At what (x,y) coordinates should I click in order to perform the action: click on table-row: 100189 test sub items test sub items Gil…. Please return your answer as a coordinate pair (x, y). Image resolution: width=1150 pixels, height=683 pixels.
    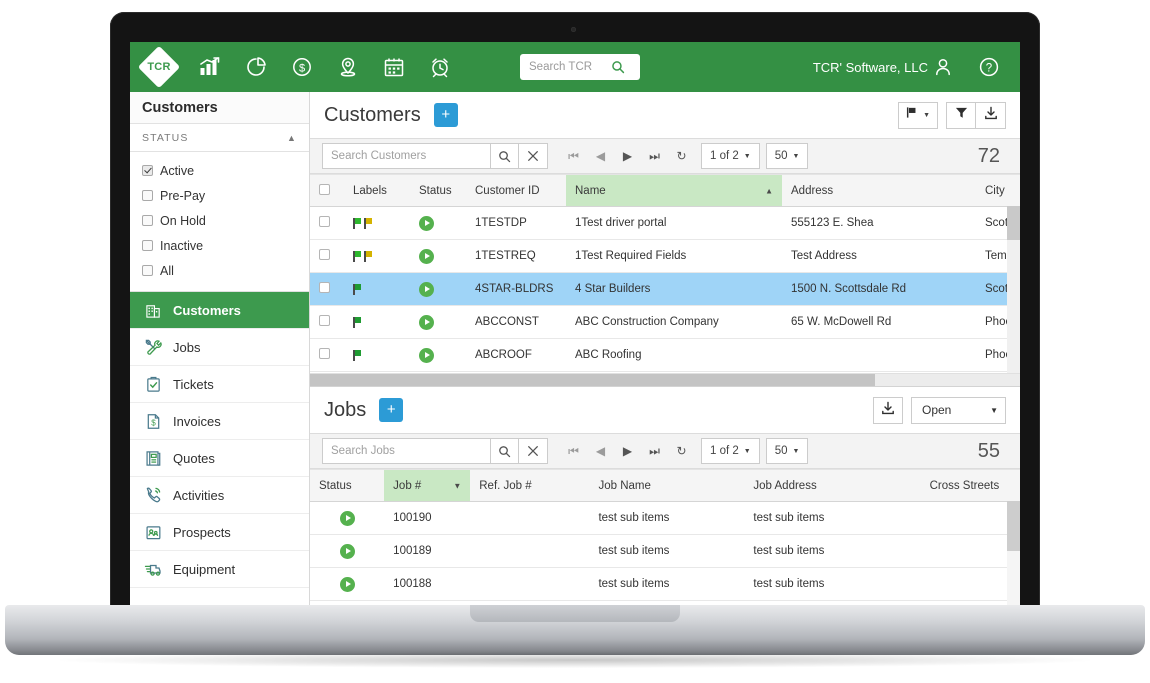
    Looking at the image, I should click on (665, 551).